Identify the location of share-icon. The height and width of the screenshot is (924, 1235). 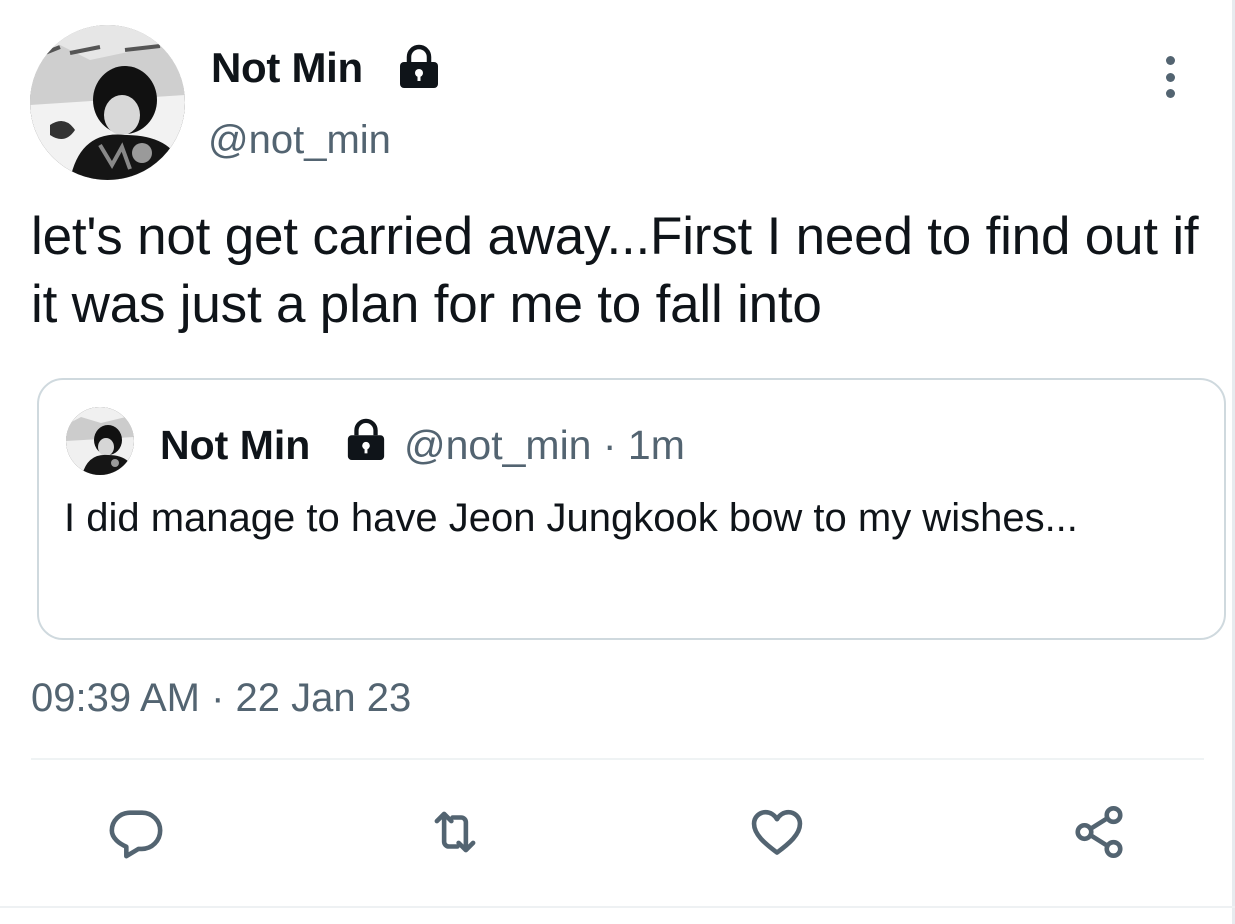
(1099, 832).